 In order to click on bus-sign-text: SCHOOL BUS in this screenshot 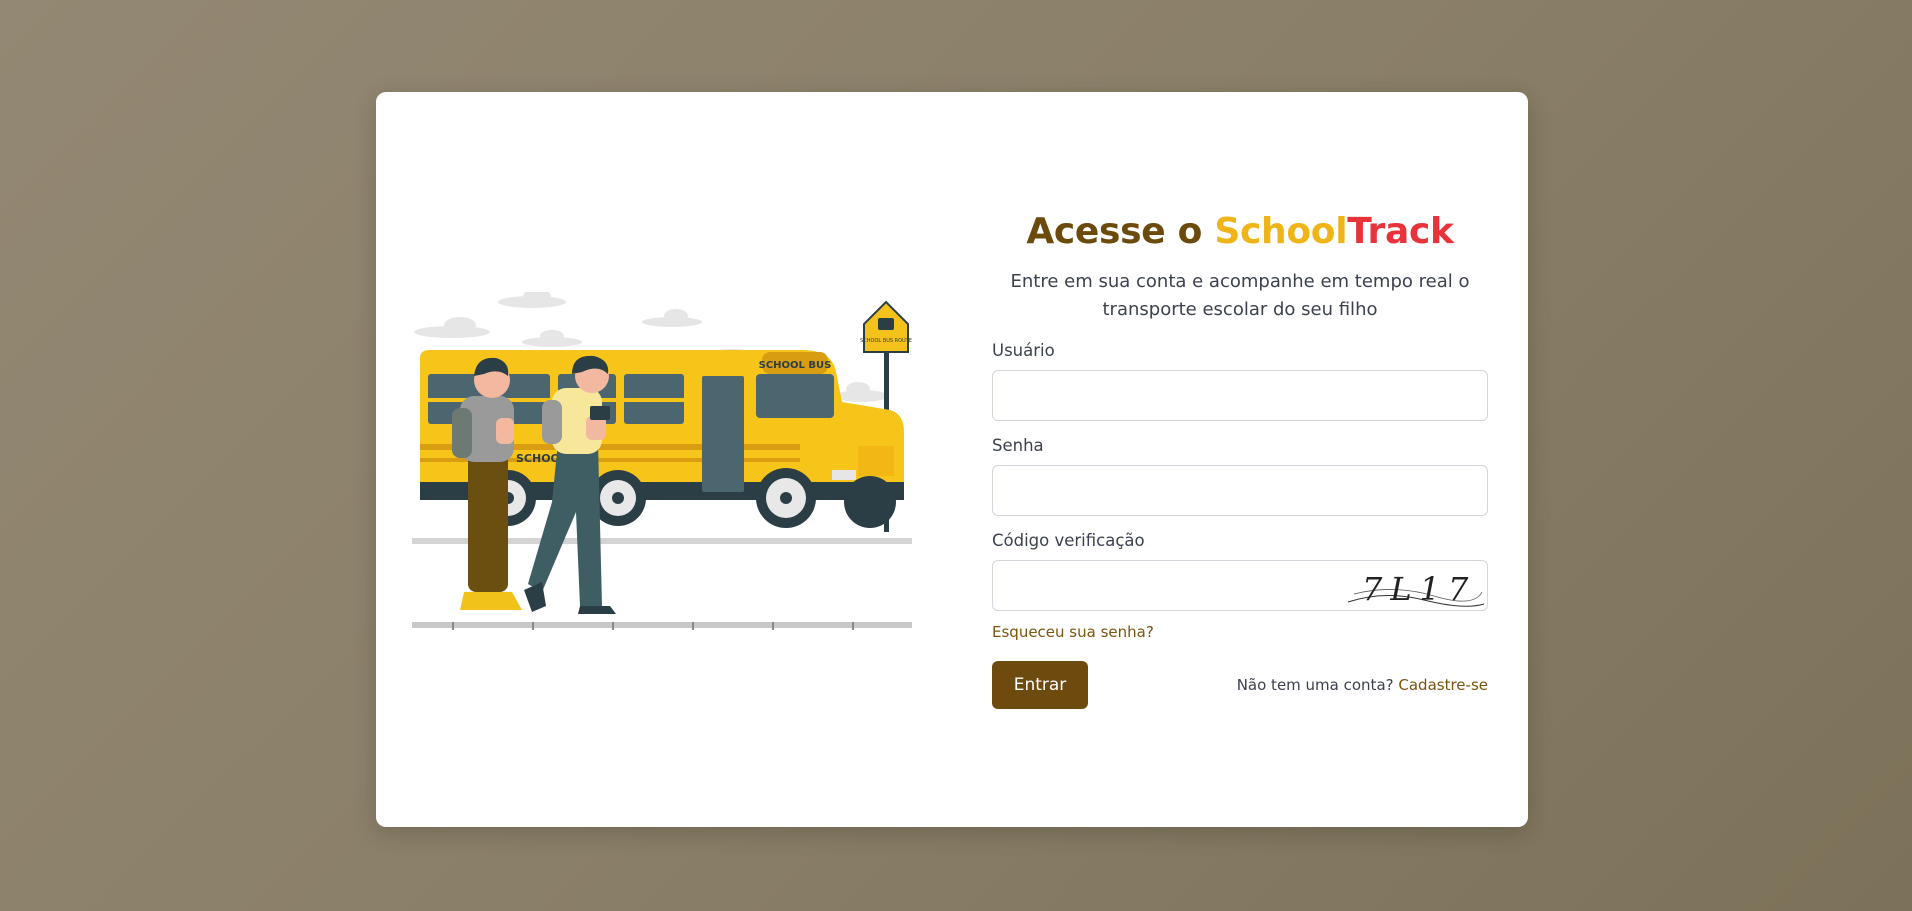, I will do `click(795, 365)`.